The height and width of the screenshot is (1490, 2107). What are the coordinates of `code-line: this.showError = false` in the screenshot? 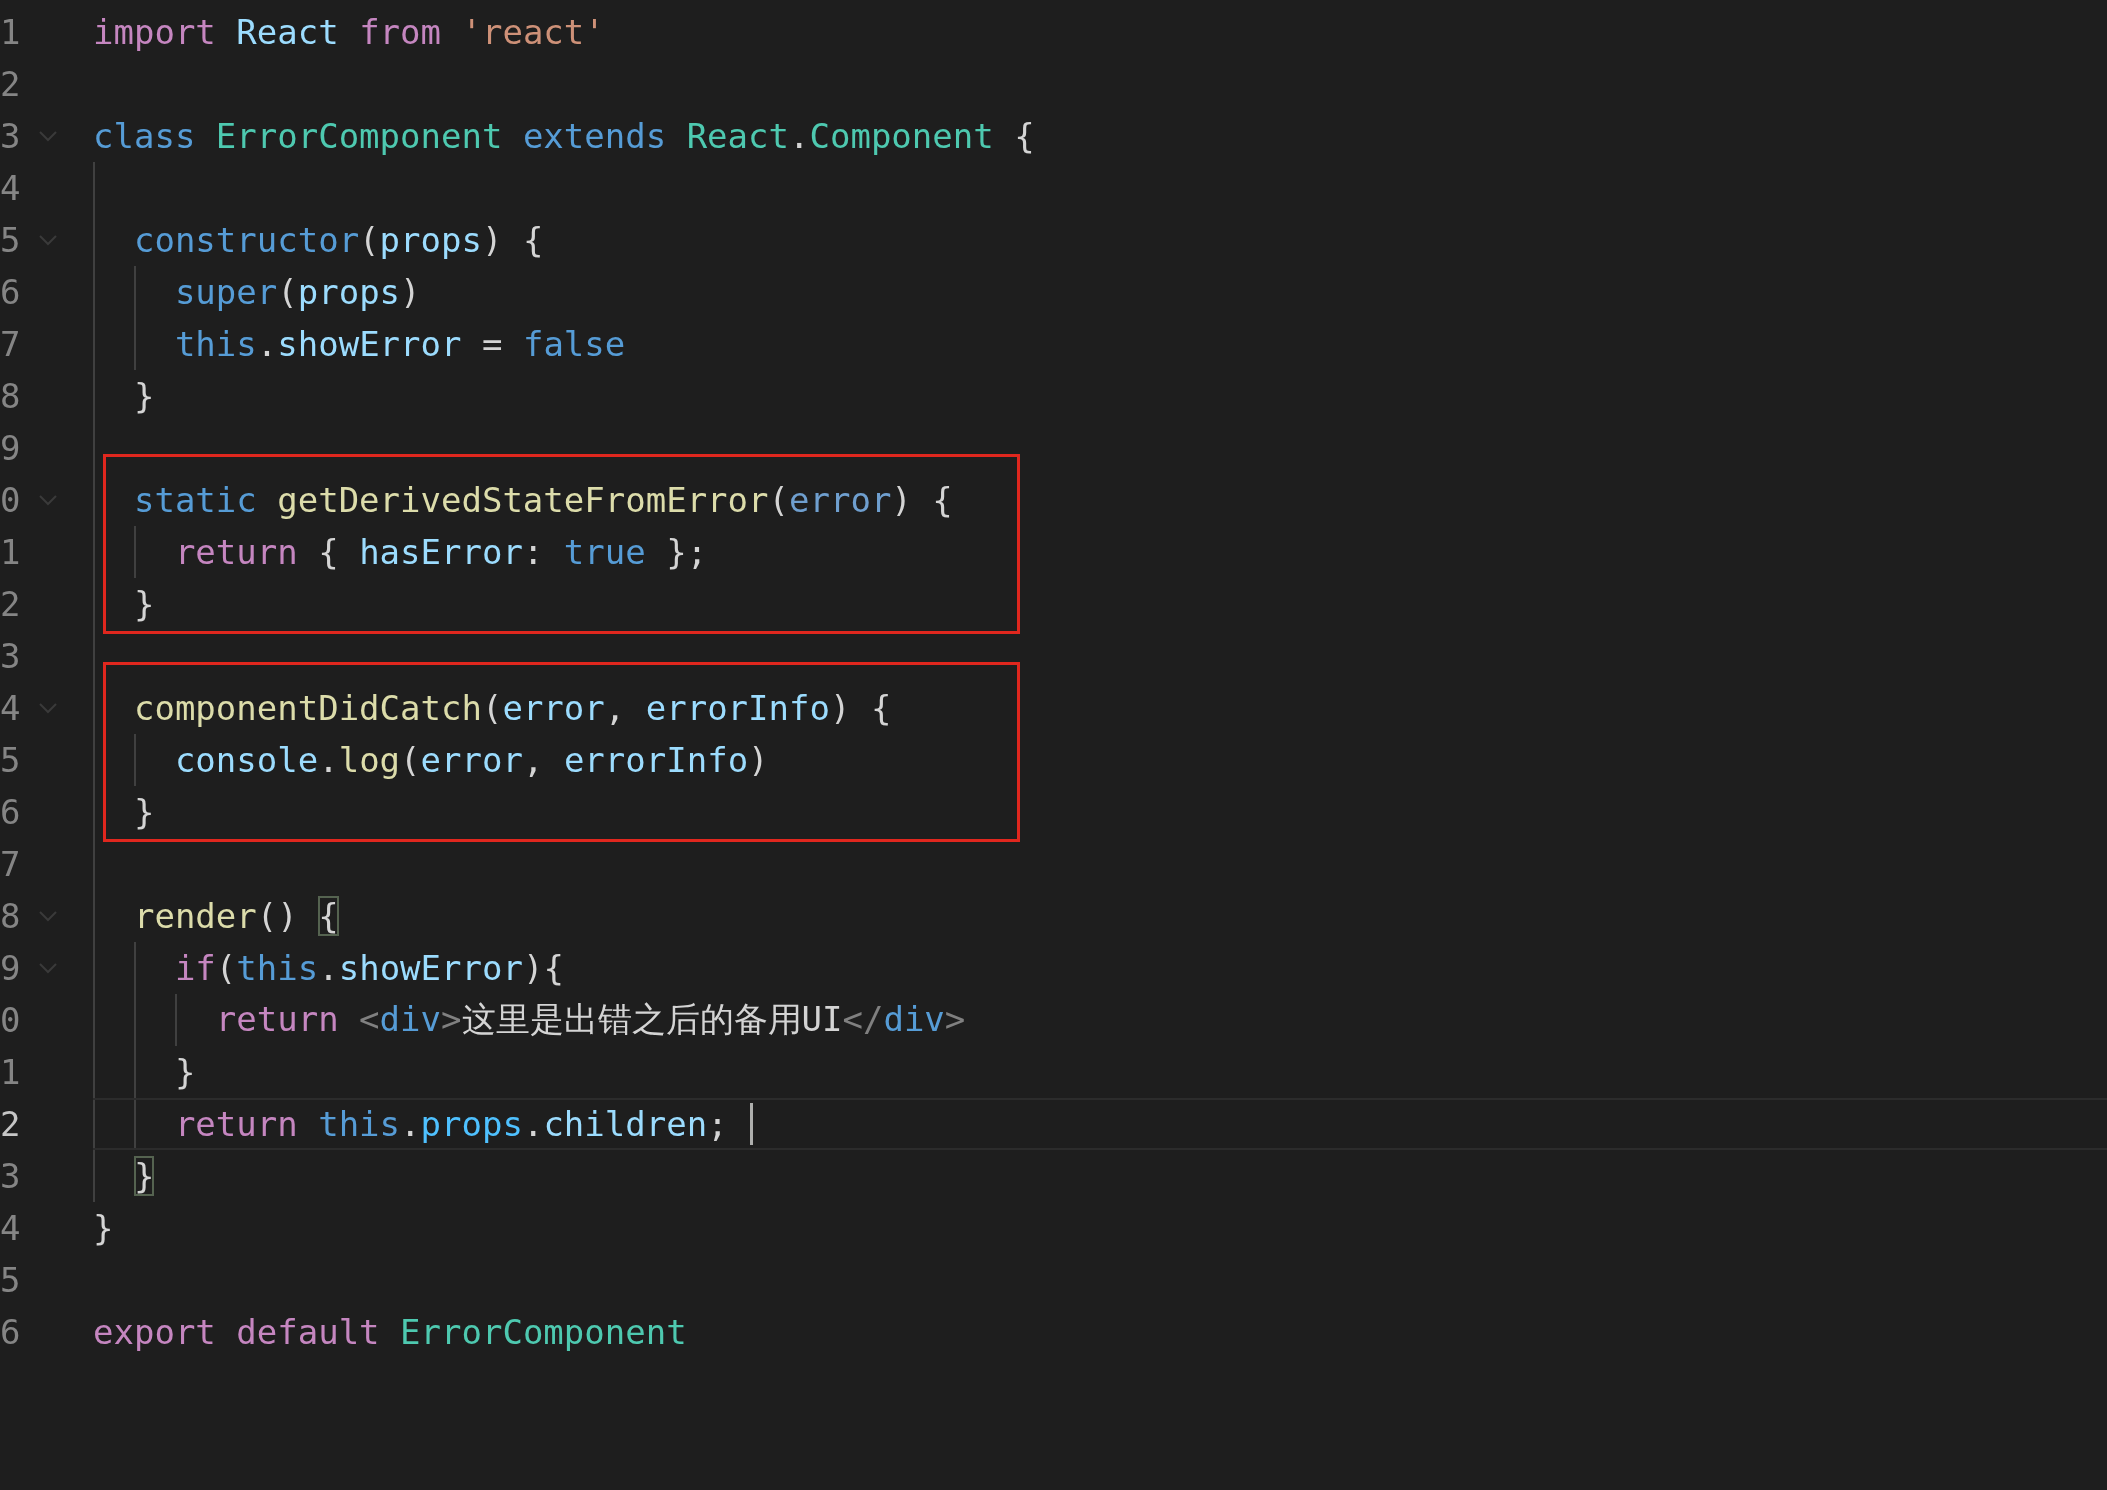 It's located at (399, 344).